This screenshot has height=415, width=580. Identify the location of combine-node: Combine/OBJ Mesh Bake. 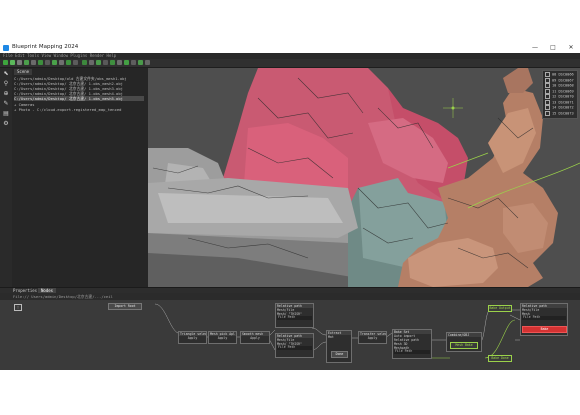
(464, 342).